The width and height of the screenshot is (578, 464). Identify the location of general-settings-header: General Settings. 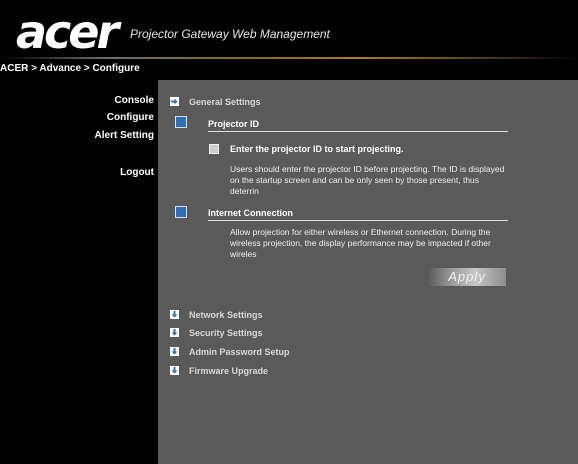
(225, 102).